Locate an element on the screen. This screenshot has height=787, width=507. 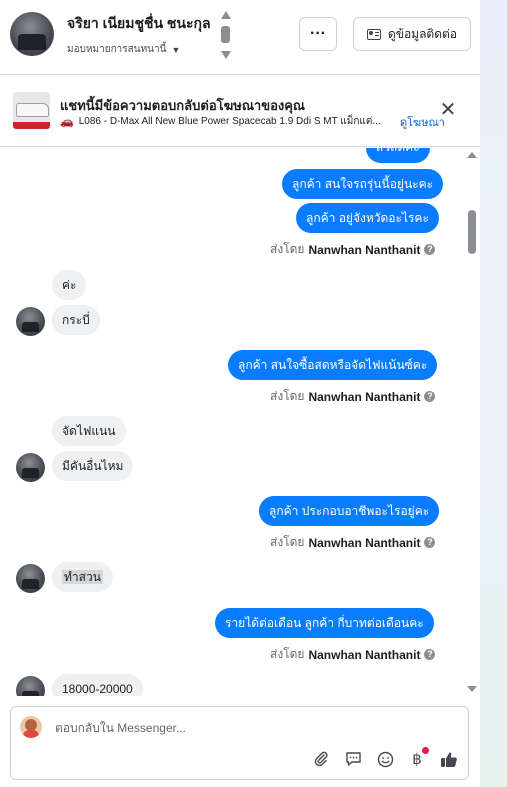
highlighted-text: ทำสวน is located at coordinates (82, 577).